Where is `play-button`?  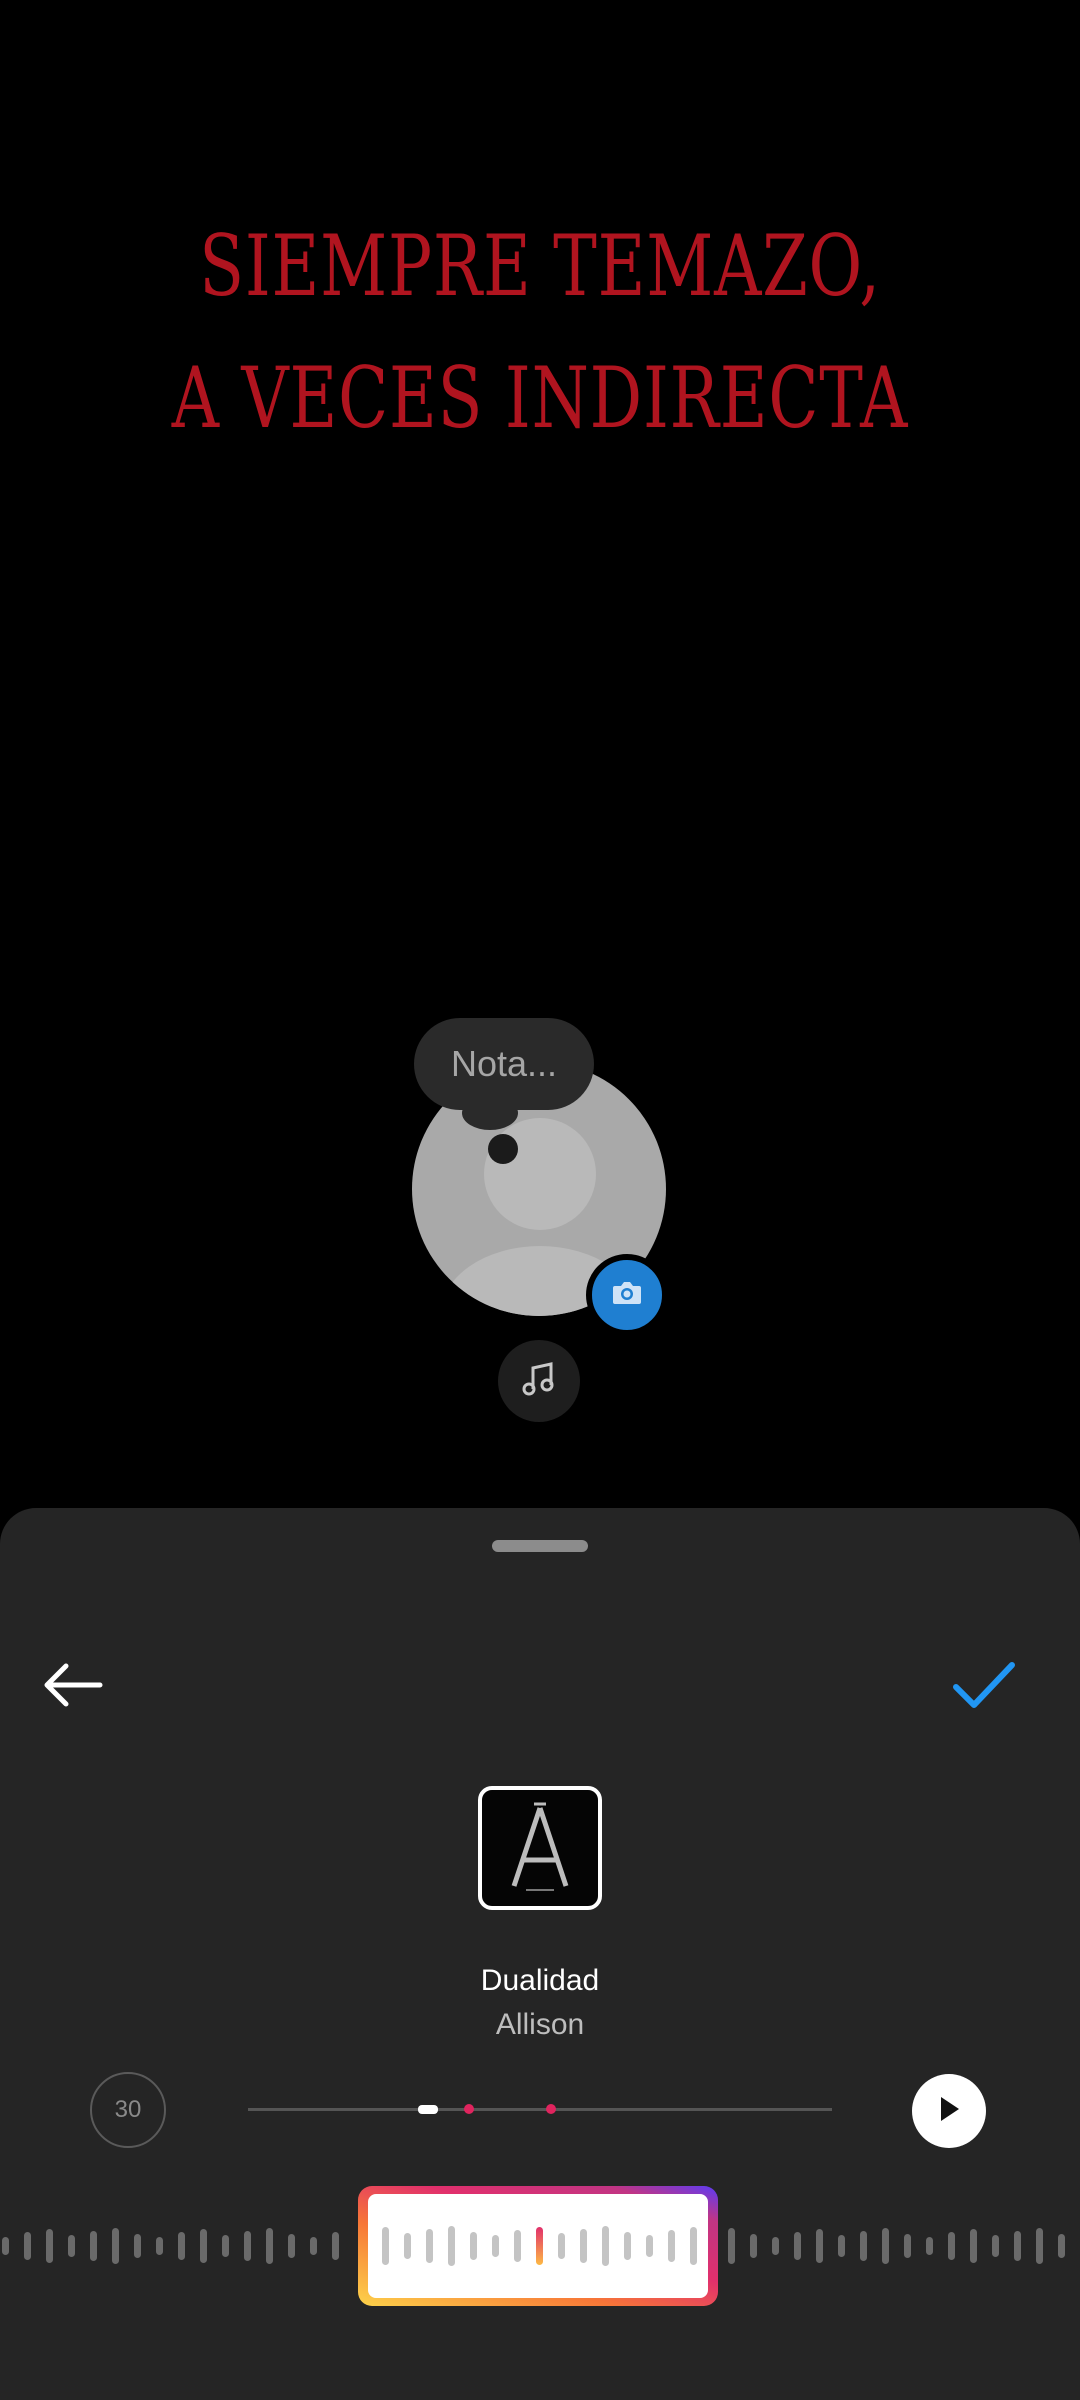 play-button is located at coordinates (949, 2111).